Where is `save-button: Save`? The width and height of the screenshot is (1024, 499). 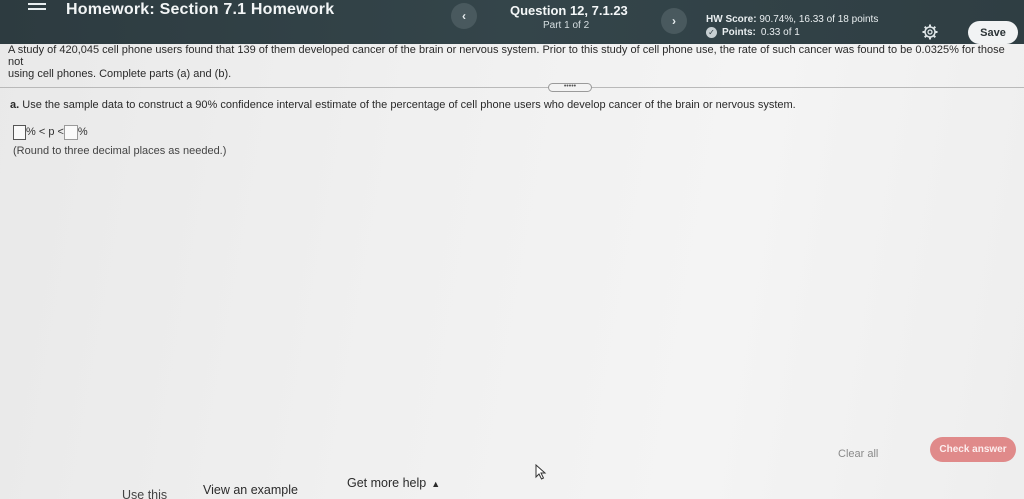 save-button: Save is located at coordinates (993, 32).